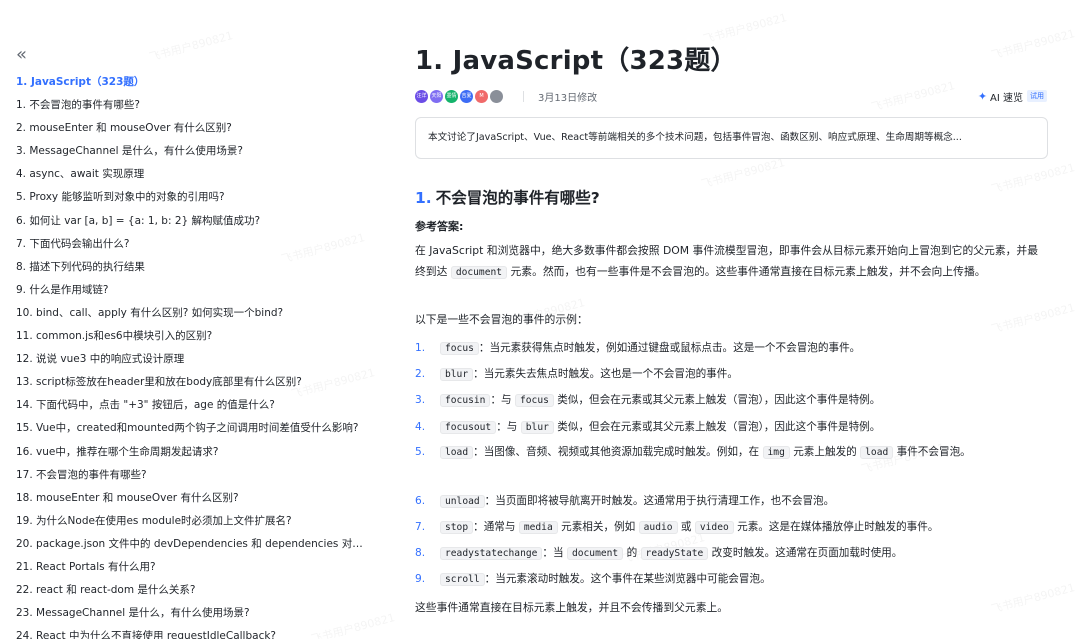 This screenshot has height=639, width=1080. What do you see at coordinates (423, 198) in the screenshot?
I see `section-number: 1.` at bounding box center [423, 198].